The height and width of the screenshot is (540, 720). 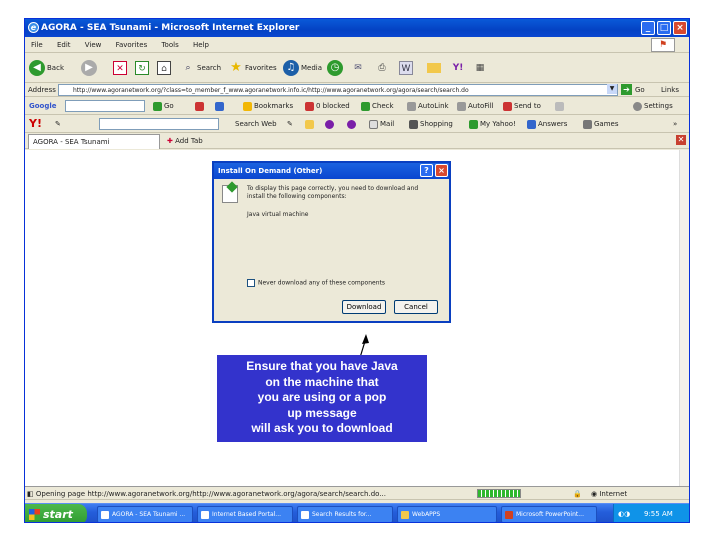 I want to click on stop-button: ✕, so click(x=121, y=68).